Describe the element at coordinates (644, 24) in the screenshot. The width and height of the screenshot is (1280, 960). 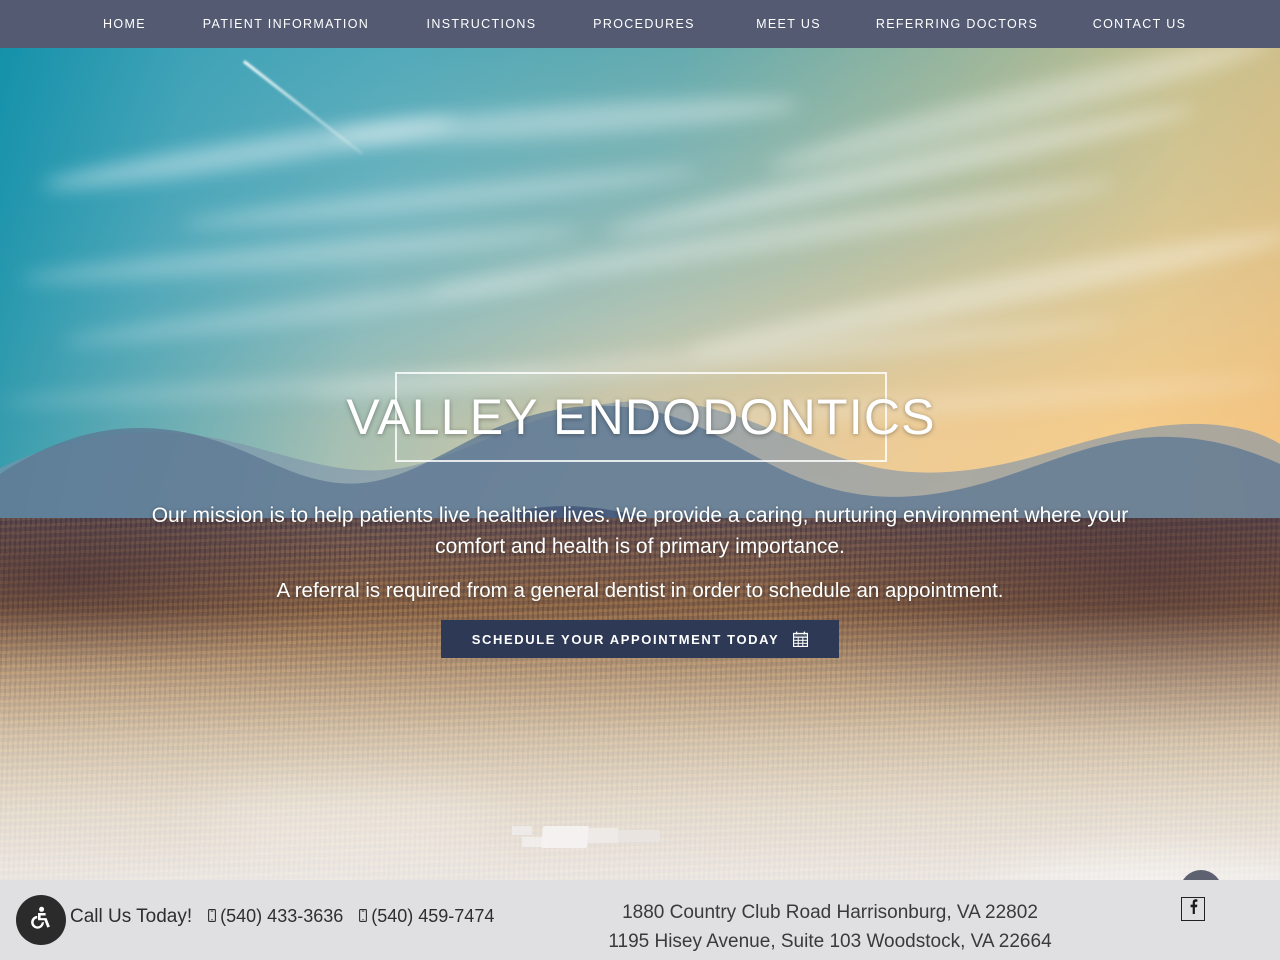
I see `nav-item-procedures: PROCEDURES` at that location.